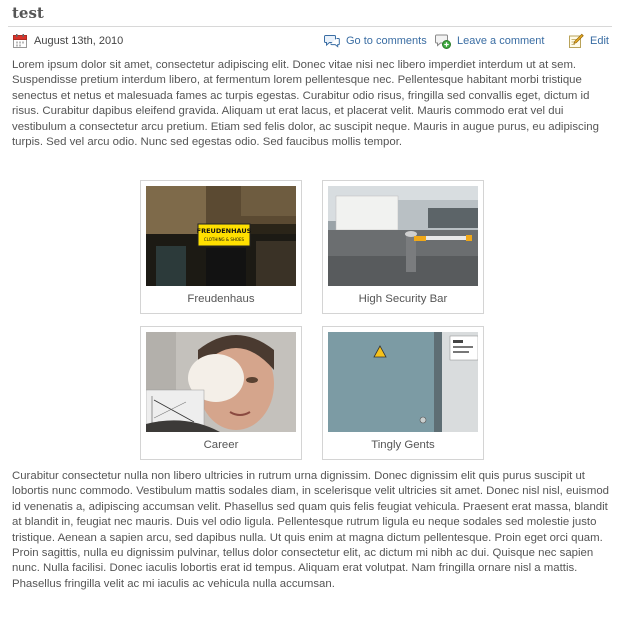 This screenshot has height=629, width=621. Describe the element at coordinates (403, 299) in the screenshot. I see `gallery-caption: High Security Bar` at that location.